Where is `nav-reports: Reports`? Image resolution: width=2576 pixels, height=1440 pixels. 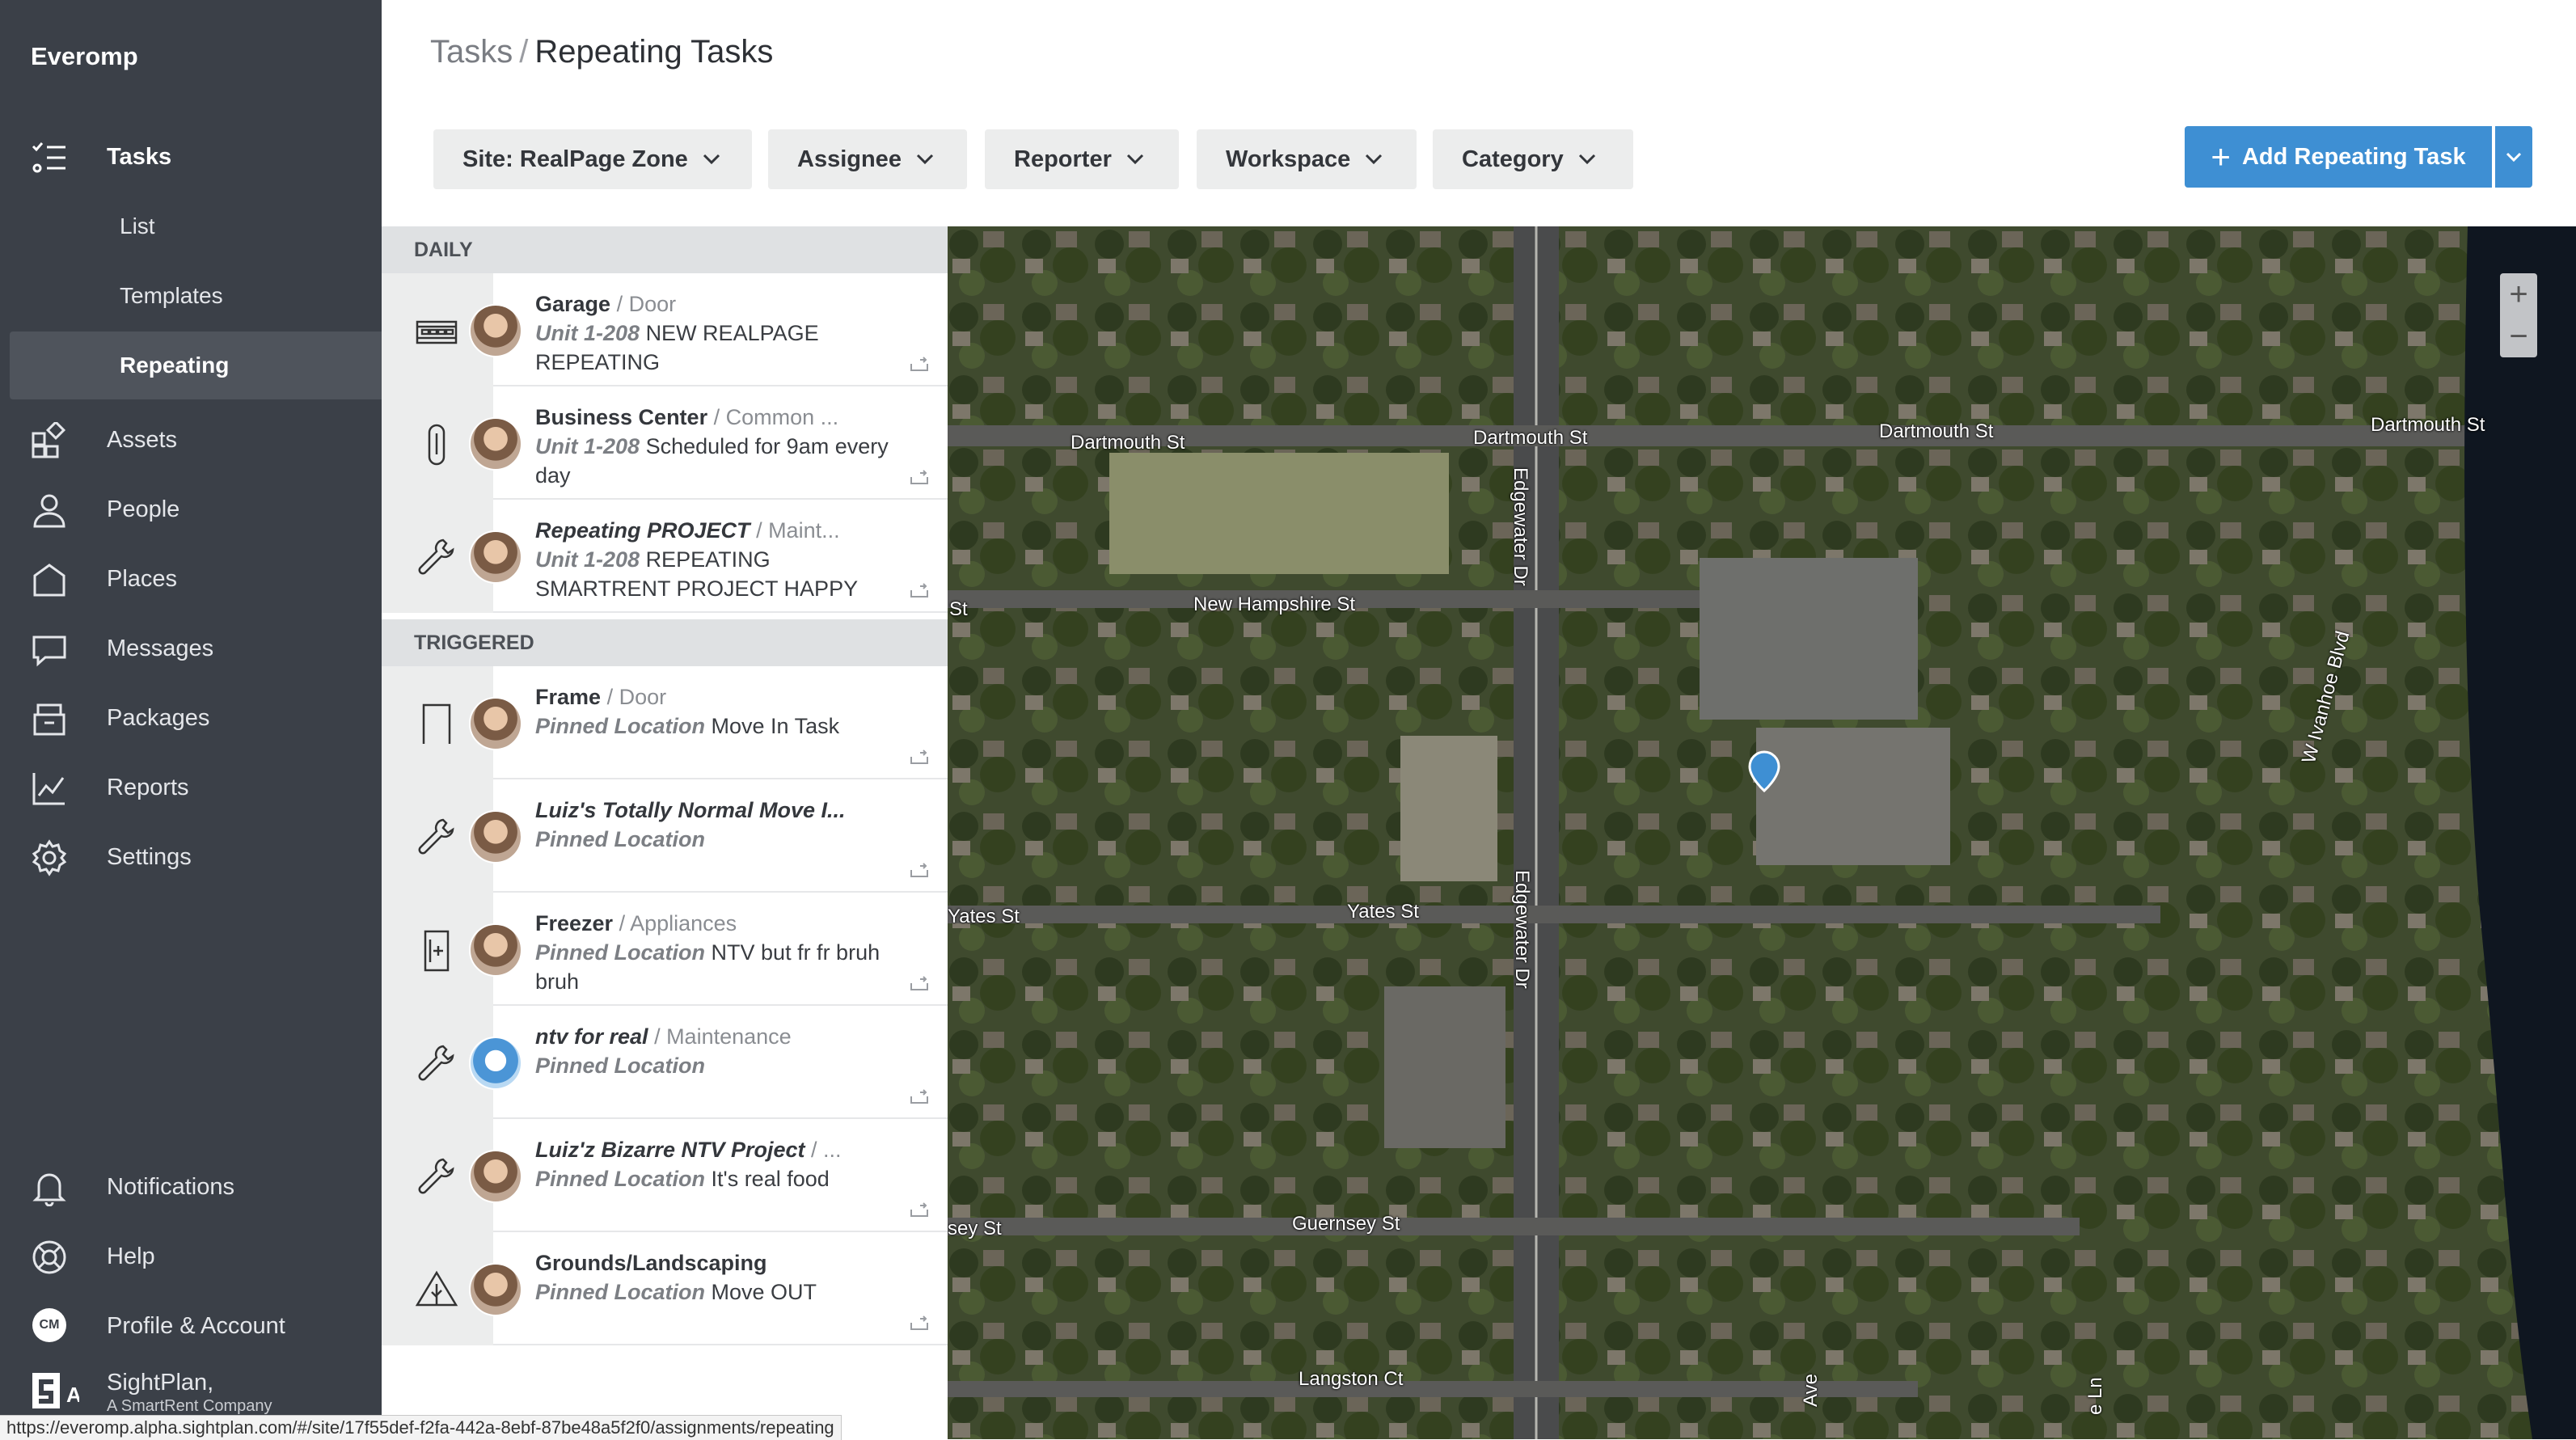 nav-reports: Reports is located at coordinates (191, 787).